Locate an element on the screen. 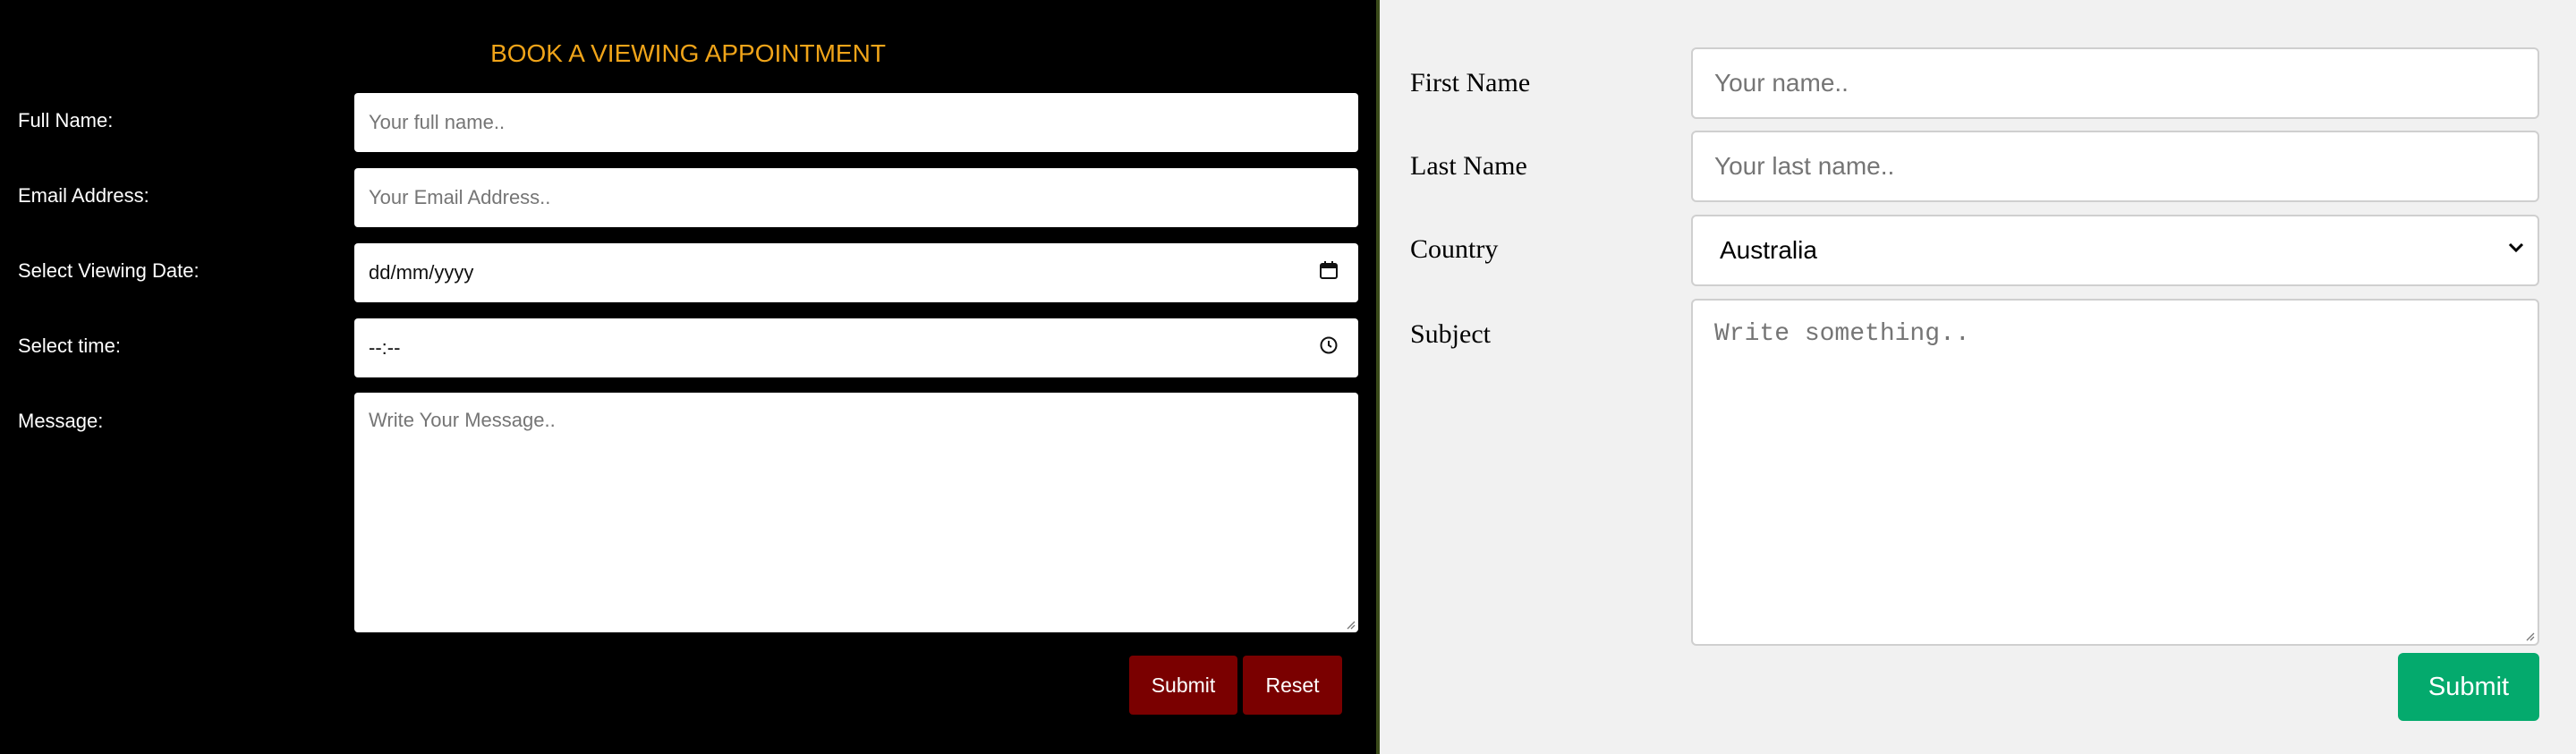  last-name-label: Last Name is located at coordinates (1468, 166).